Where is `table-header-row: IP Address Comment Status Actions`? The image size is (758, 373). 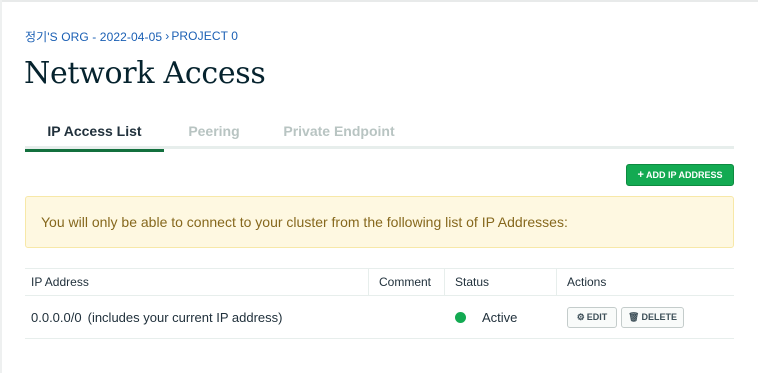
table-header-row: IP Address Comment Status Actions is located at coordinates (379, 282).